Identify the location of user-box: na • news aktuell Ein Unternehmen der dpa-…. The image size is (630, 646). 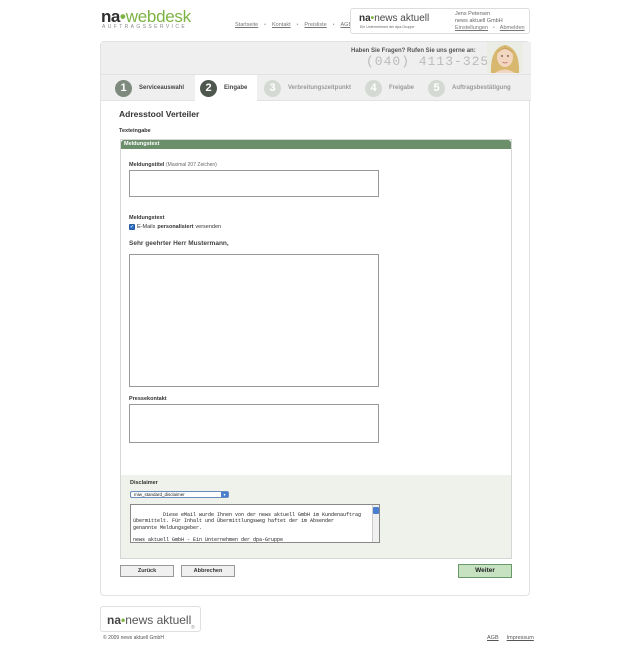
(440, 21).